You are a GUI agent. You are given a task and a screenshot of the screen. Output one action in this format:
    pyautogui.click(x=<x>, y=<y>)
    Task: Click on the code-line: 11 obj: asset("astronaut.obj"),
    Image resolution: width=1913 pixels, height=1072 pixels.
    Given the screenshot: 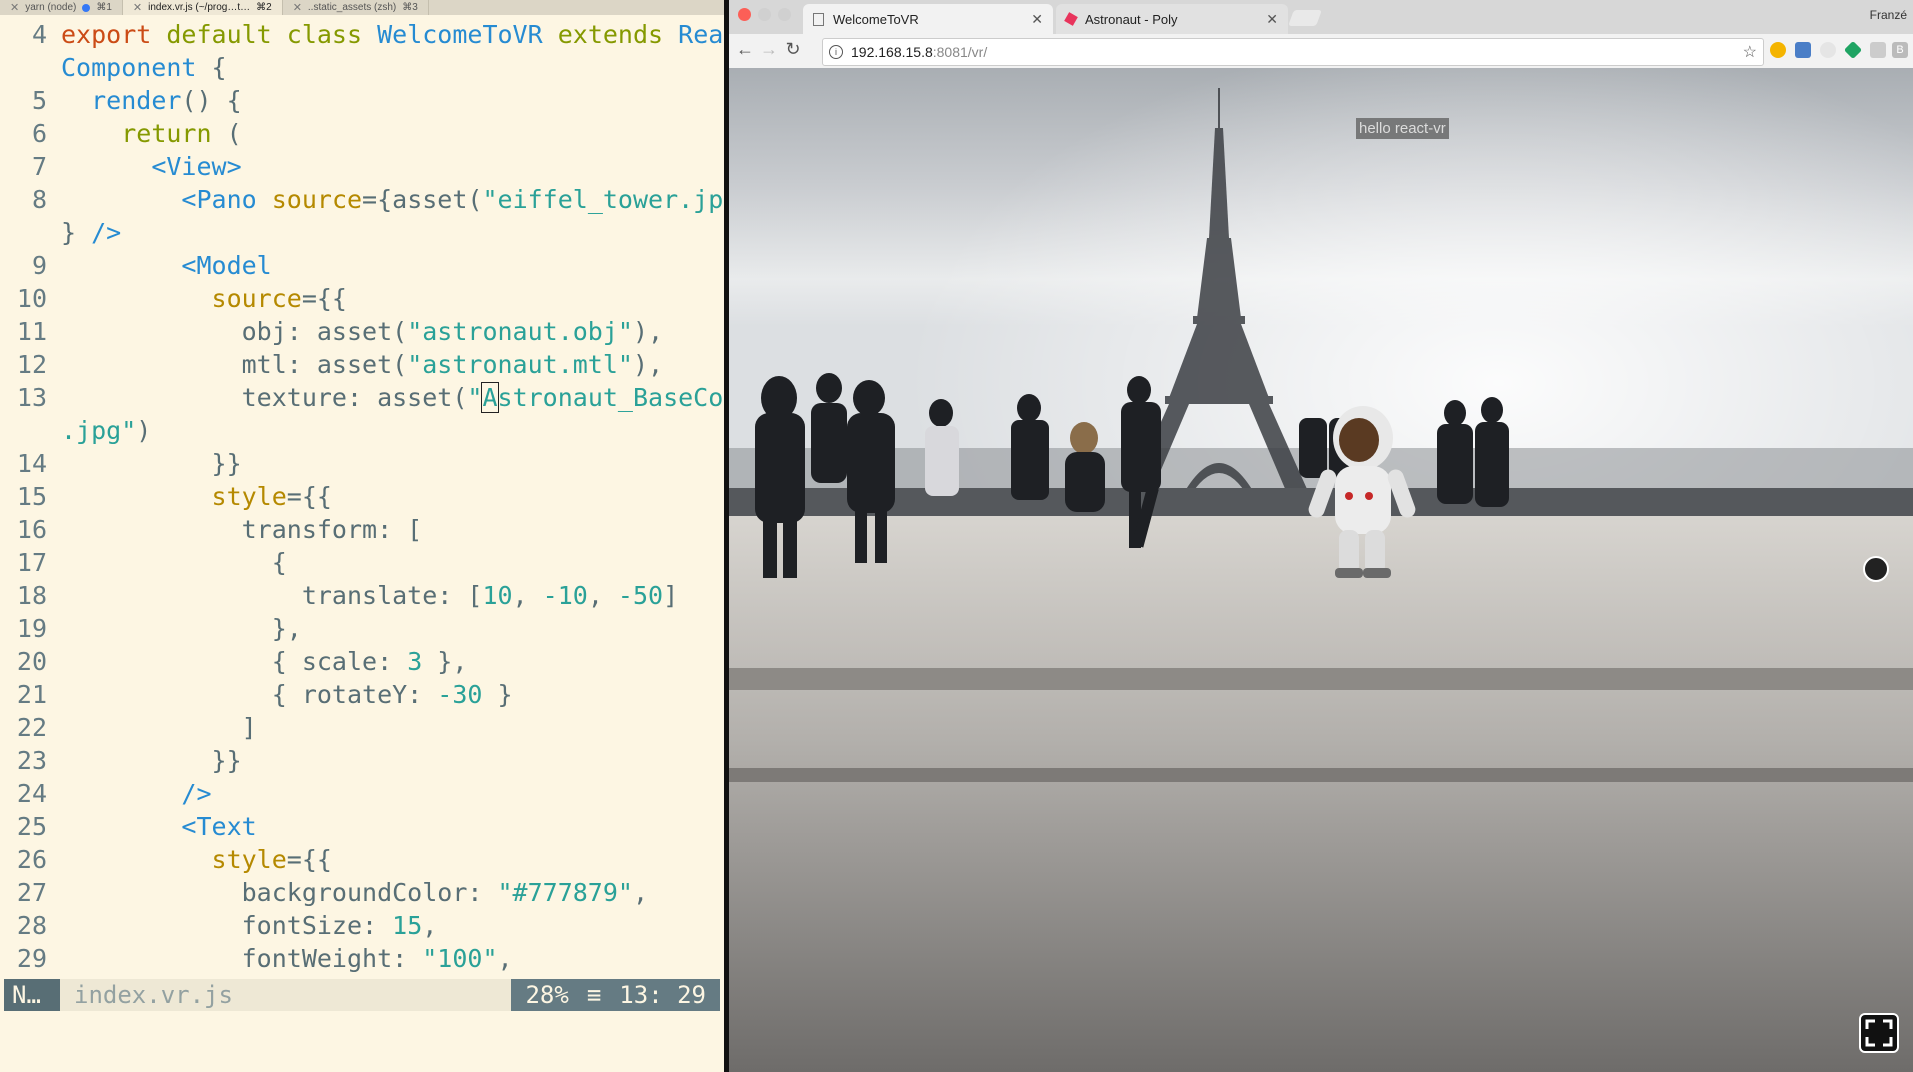 What is the action you would take?
    pyautogui.click(x=362, y=331)
    